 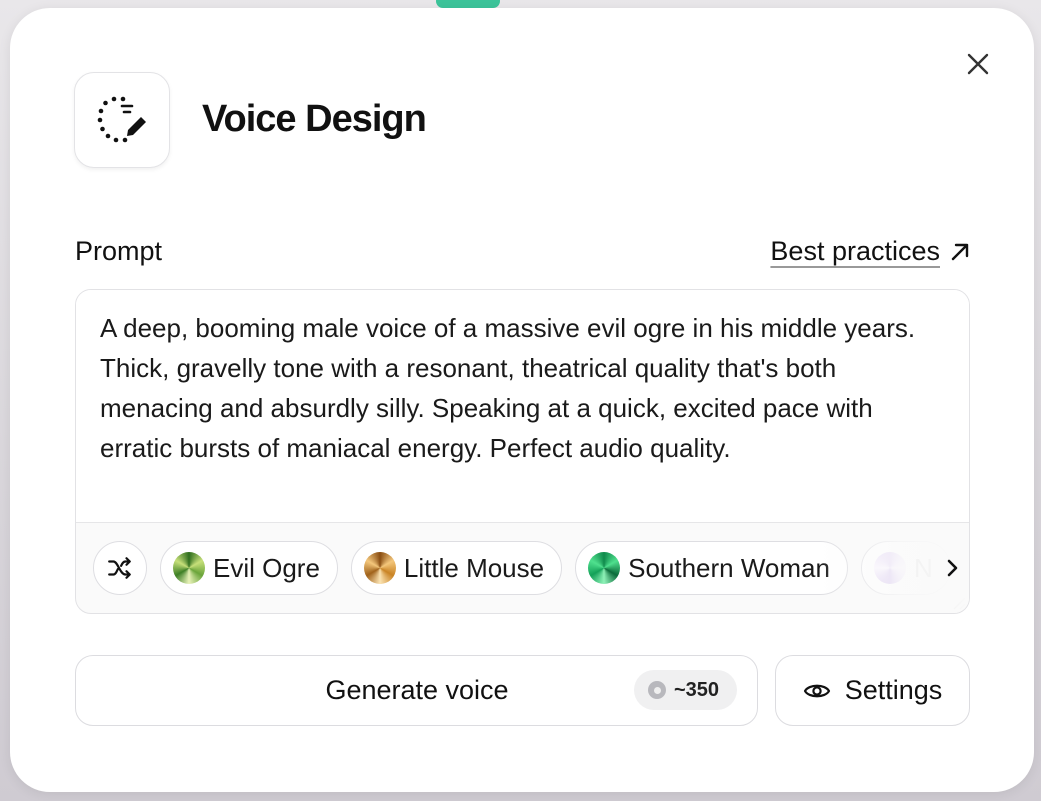 I want to click on close-button, so click(x=978, y=64).